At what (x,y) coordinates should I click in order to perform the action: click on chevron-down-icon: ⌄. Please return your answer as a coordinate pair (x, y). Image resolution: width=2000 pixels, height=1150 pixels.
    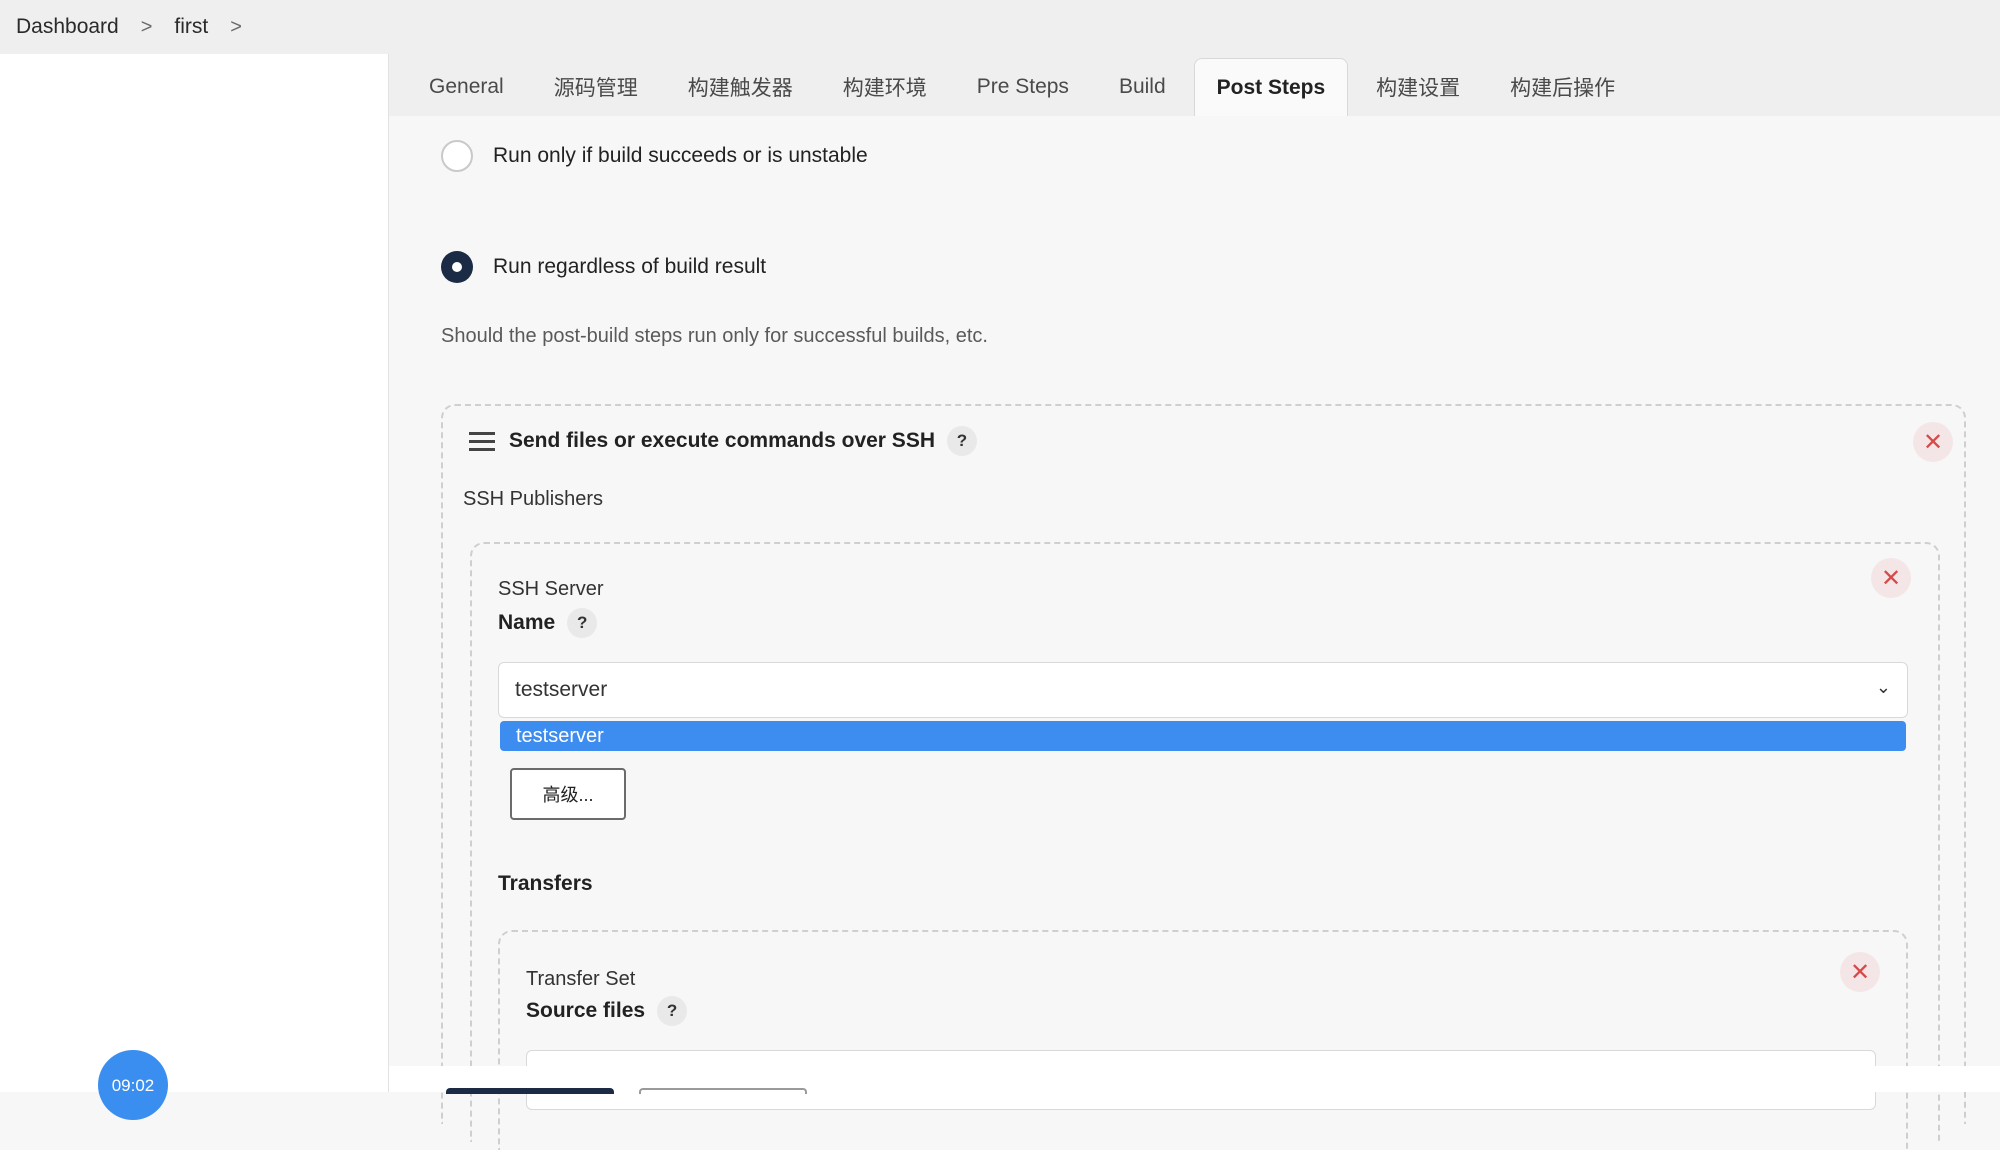
    Looking at the image, I should click on (1883, 687).